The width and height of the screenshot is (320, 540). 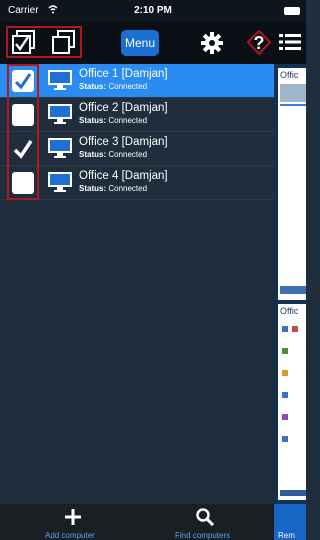 I want to click on preview-panel: Offic Offic, so click(x=290, y=284).